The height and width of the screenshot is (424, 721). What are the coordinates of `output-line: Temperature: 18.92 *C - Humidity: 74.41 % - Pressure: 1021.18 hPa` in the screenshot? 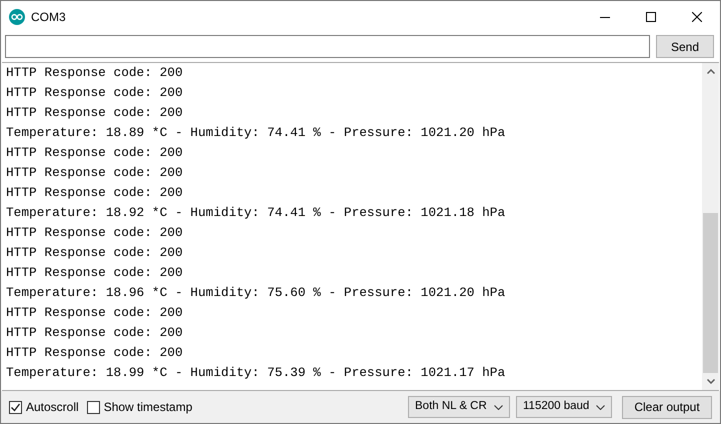 It's located at (256, 213).